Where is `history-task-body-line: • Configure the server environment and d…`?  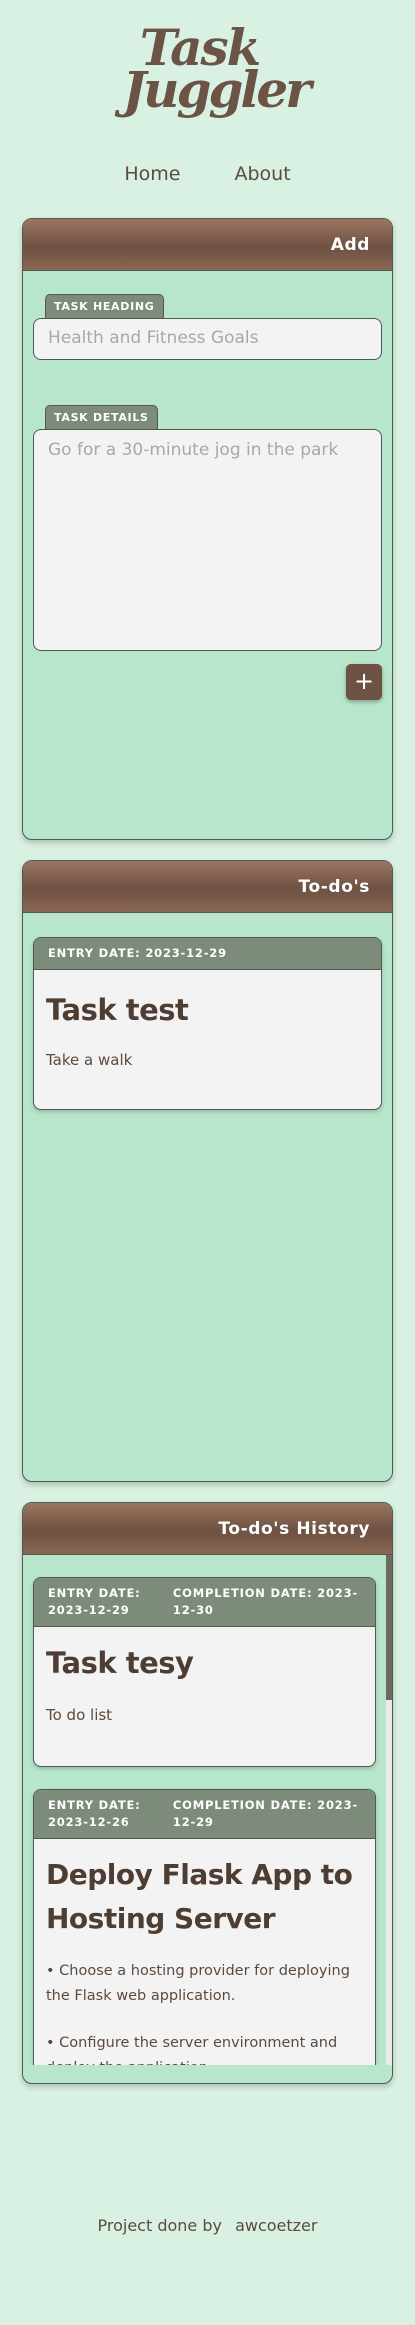 history-task-body-line: • Configure the server environment and d… is located at coordinates (192, 2050).